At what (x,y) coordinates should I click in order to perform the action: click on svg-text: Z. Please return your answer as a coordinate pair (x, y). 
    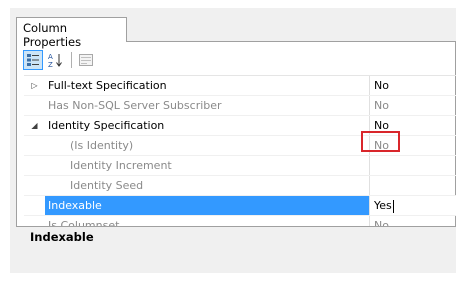
    Looking at the image, I should click on (50, 64).